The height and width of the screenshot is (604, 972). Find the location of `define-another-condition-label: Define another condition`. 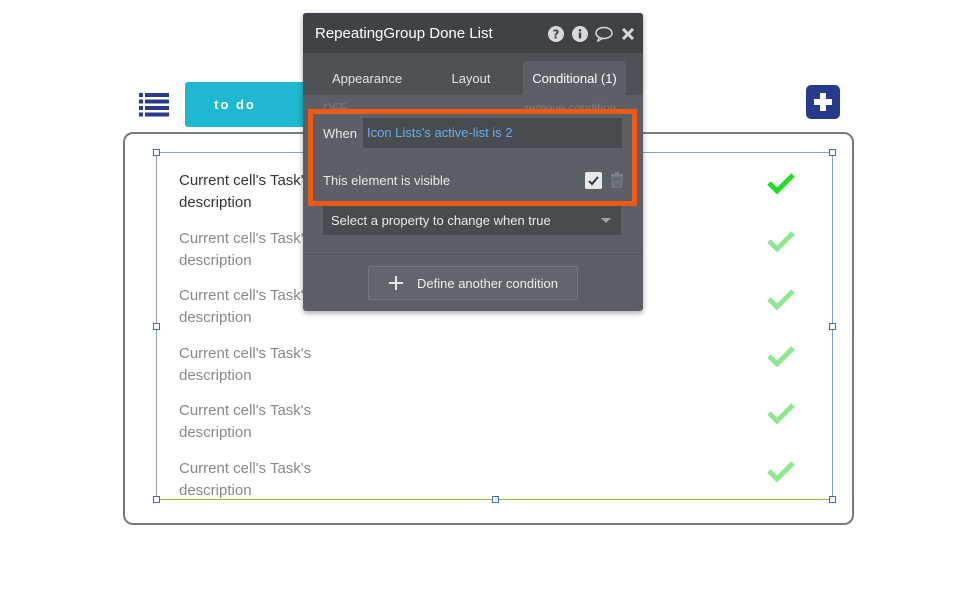

define-another-condition-label: Define another condition is located at coordinates (487, 283).